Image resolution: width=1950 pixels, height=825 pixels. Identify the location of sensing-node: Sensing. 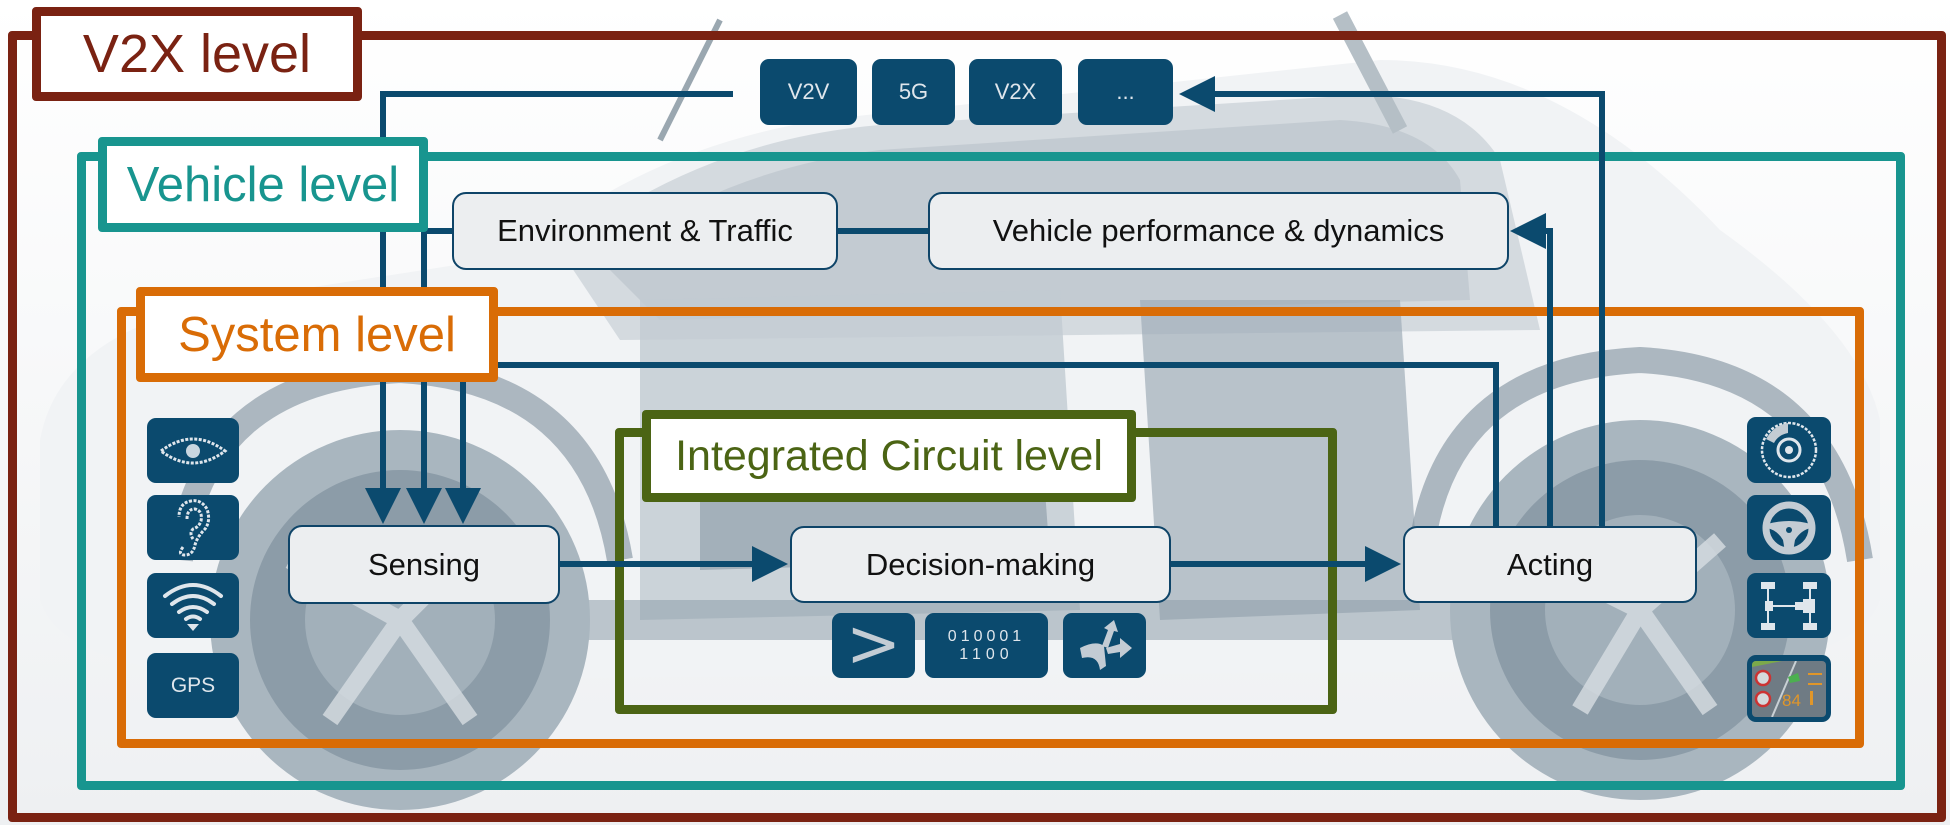
(424, 564).